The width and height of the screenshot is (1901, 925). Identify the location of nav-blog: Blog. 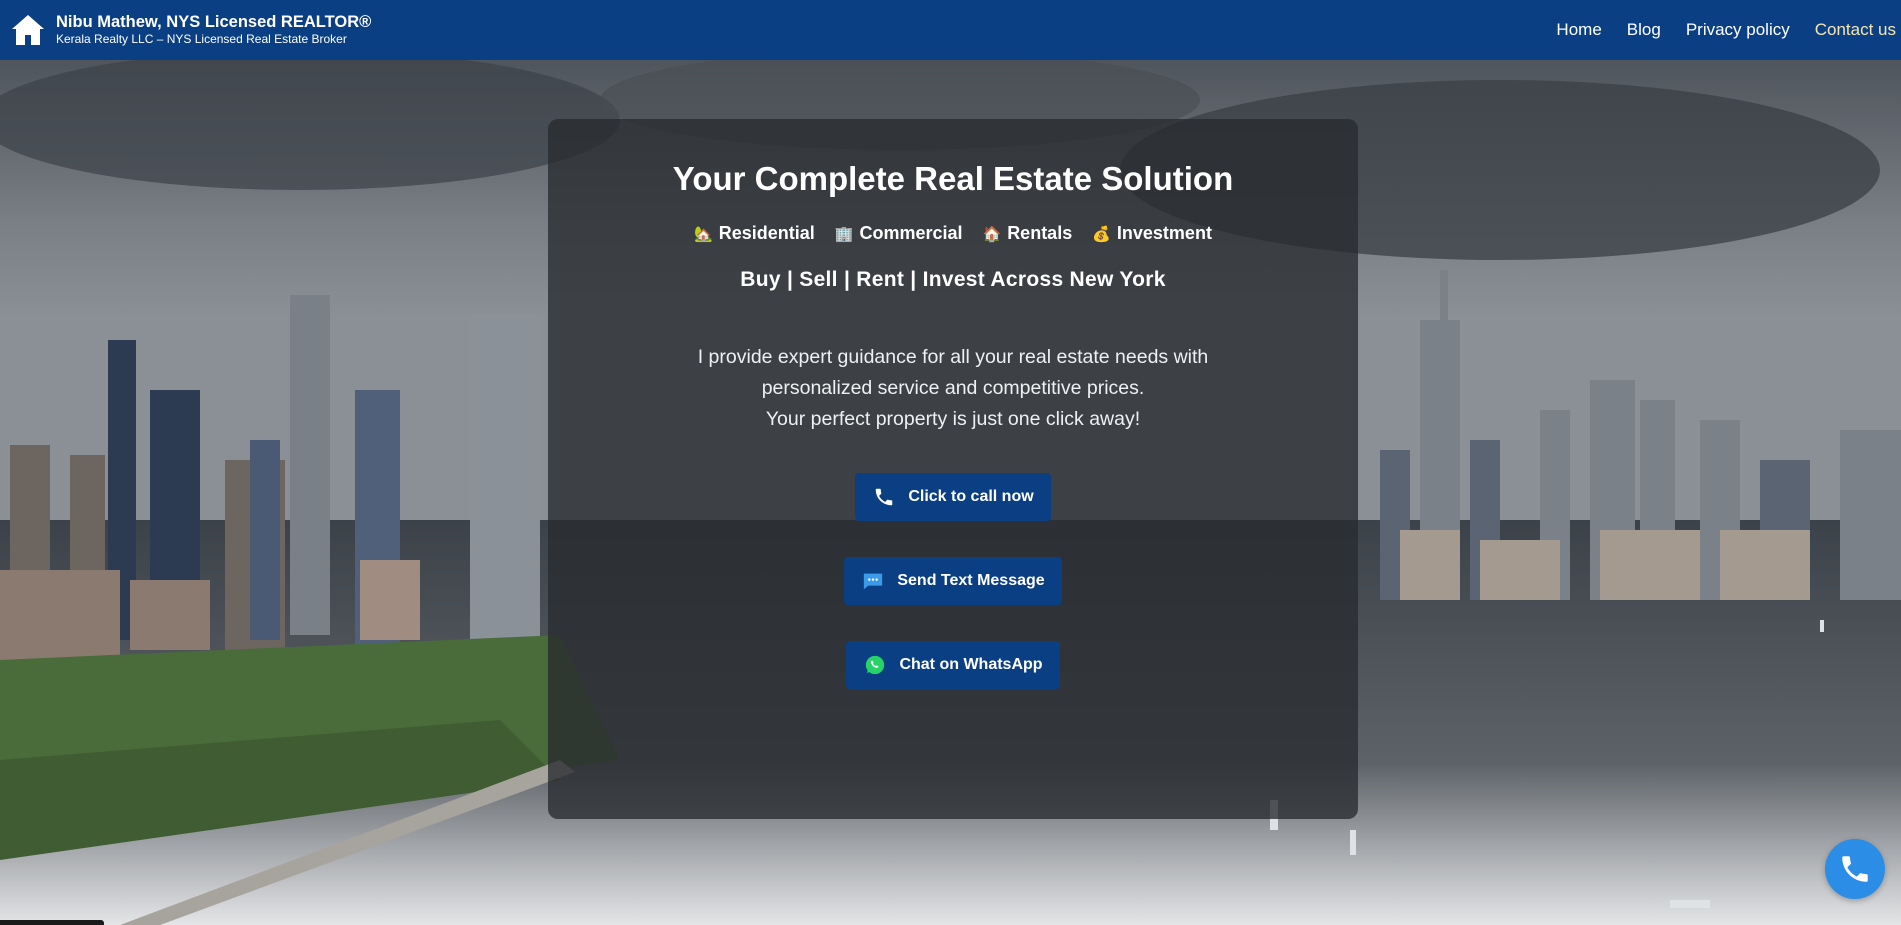
(1644, 30).